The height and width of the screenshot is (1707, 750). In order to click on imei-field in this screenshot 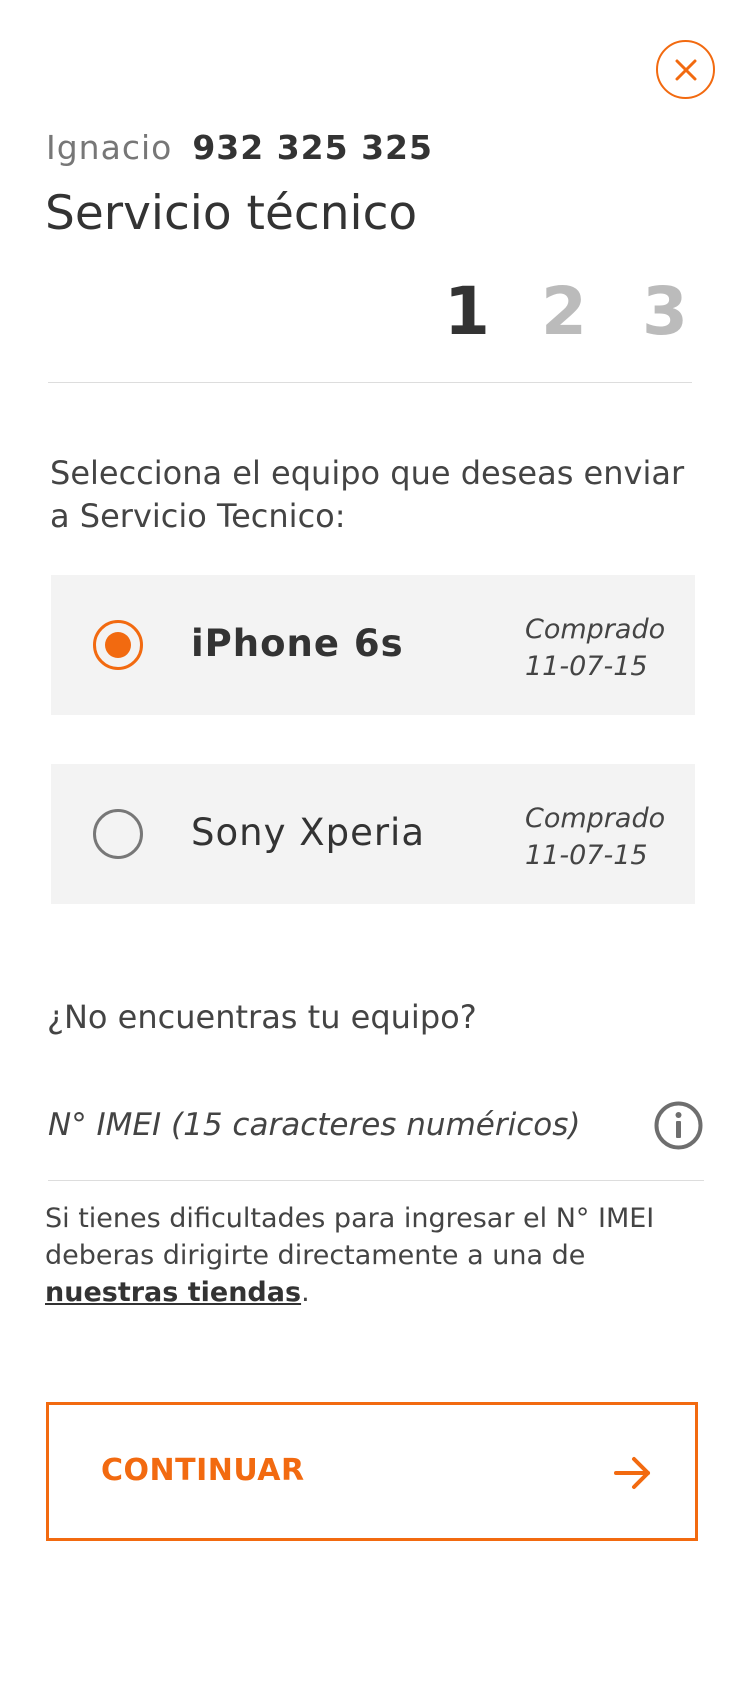, I will do `click(376, 1135)`.